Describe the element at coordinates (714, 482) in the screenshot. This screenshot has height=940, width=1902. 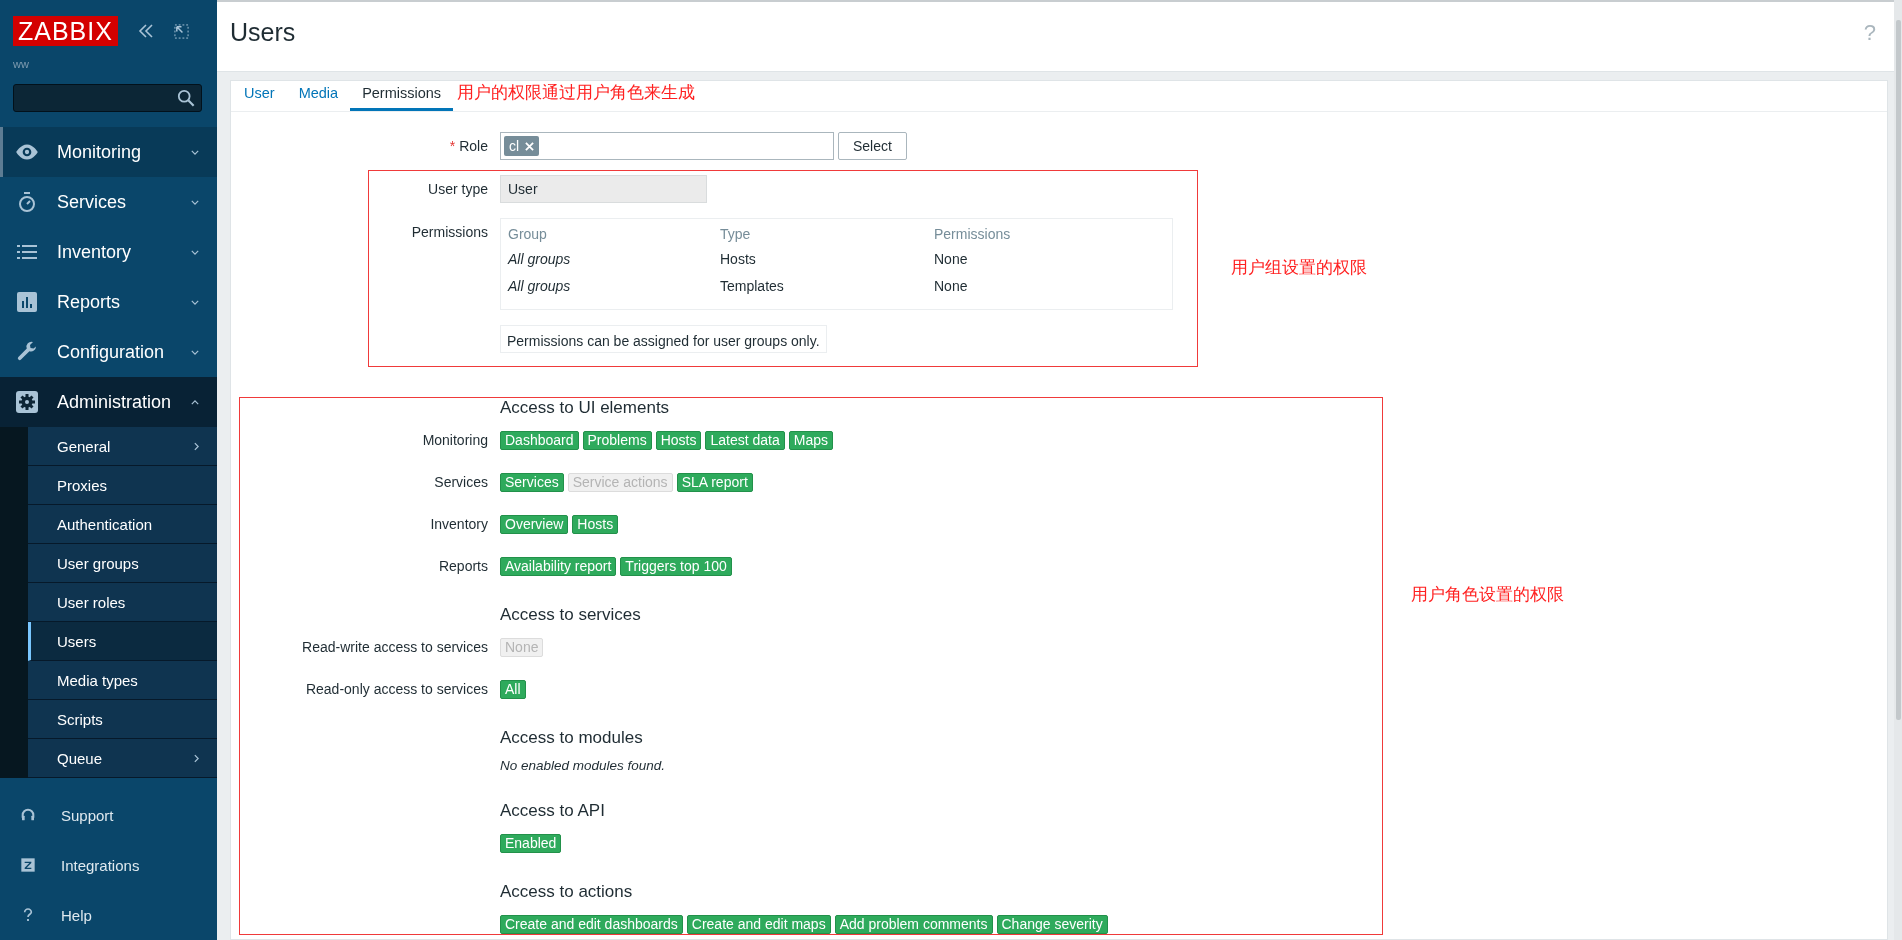
I see `permission-tag: SLA report` at that location.